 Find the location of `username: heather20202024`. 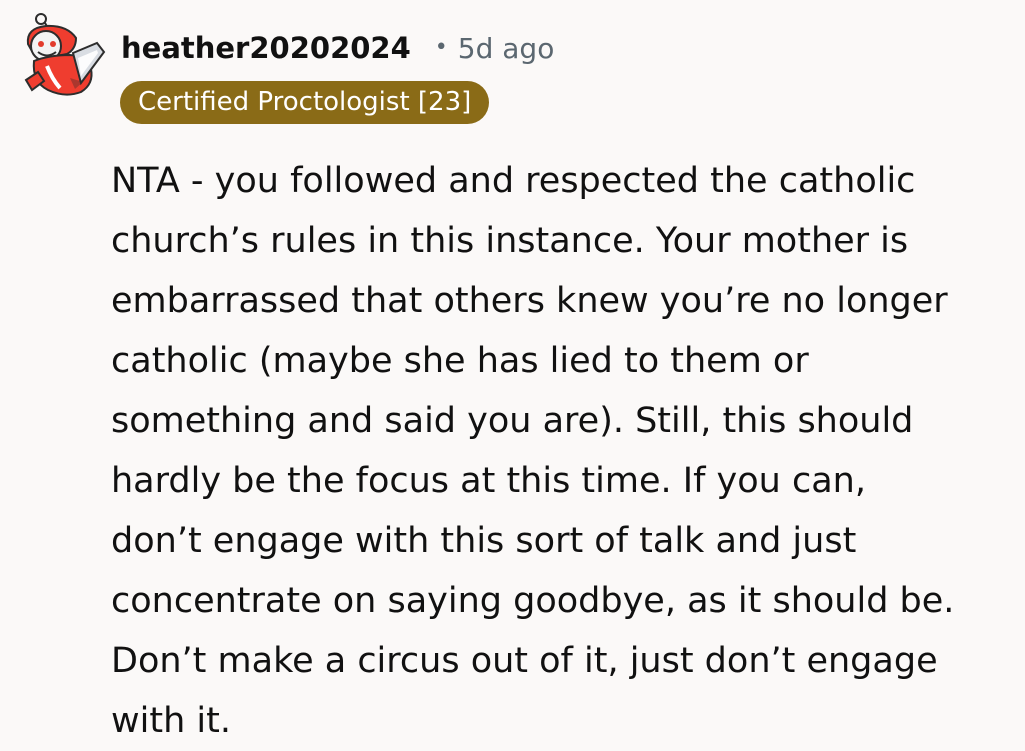

username: heather20202024 is located at coordinates (266, 48).